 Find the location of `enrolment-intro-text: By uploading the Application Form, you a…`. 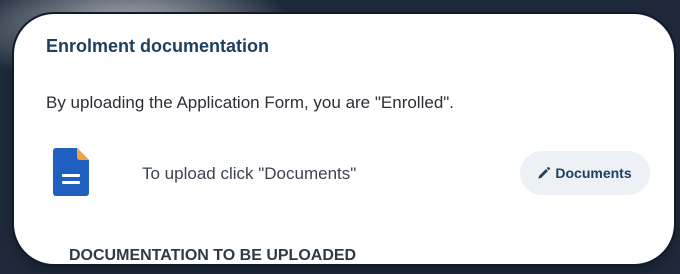

enrolment-intro-text: By uploading the Application Form, you a… is located at coordinates (250, 102).